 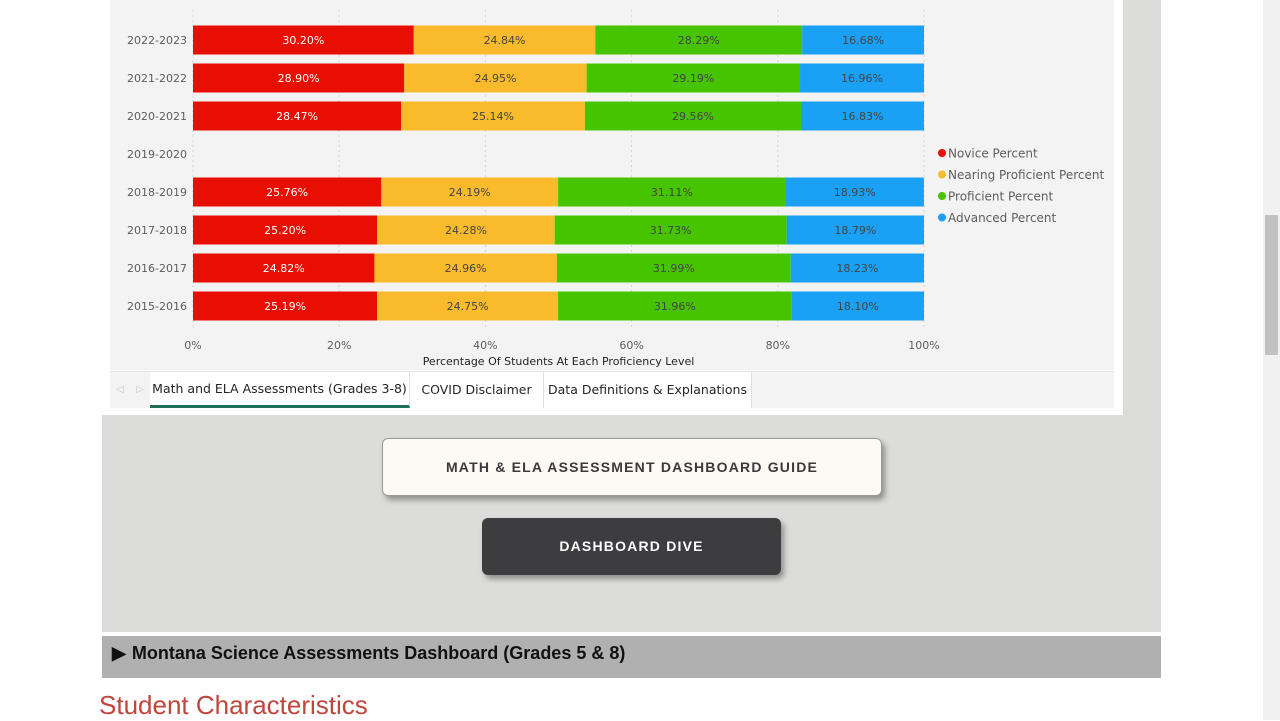 I want to click on x-tick-label: 80%, so click(x=778, y=345).